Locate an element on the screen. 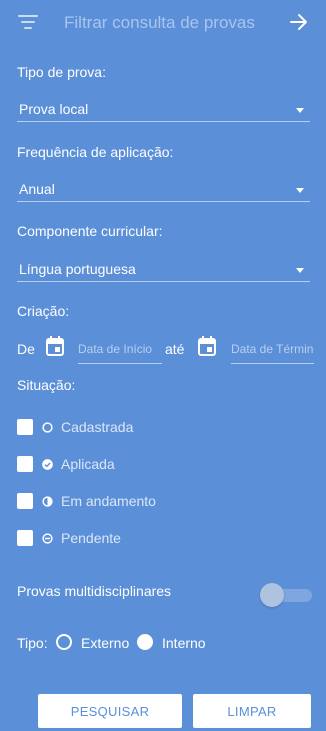  radio-interno is located at coordinates (145, 642).